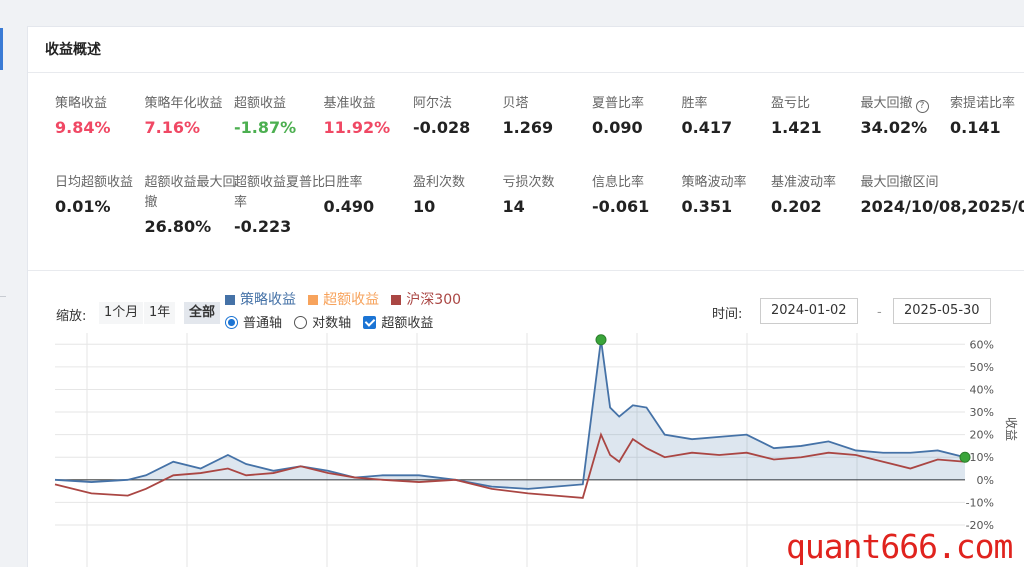 This screenshot has width=1024, height=567. What do you see at coordinates (617, 127) in the screenshot?
I see `metric-value: 0.090` at bounding box center [617, 127].